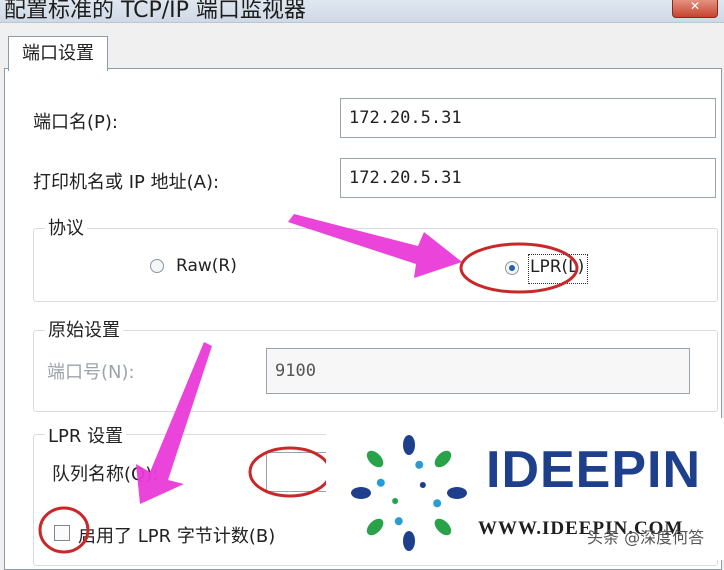  Describe the element at coordinates (62, 533) in the screenshot. I see `lpr-byte-count-checkbox` at that location.